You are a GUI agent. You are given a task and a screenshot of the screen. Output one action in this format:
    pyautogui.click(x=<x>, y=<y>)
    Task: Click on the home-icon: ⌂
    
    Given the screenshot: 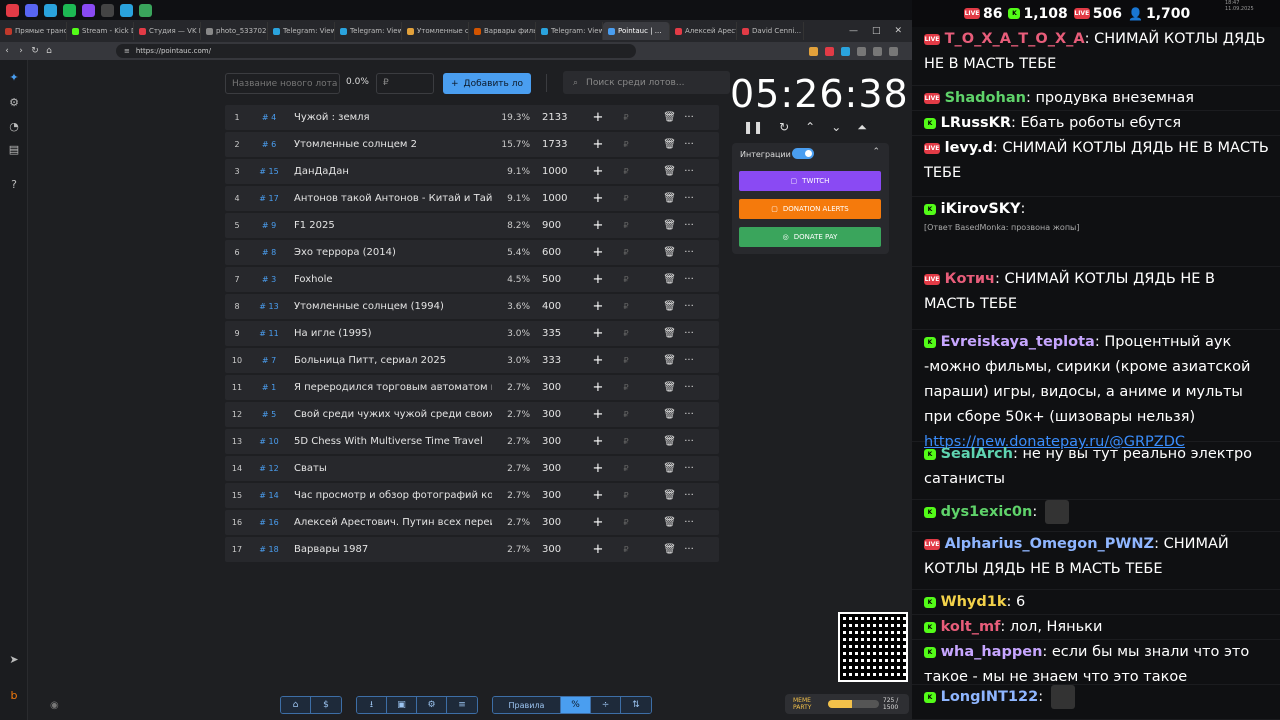 What is the action you would take?
    pyautogui.click(x=49, y=51)
    